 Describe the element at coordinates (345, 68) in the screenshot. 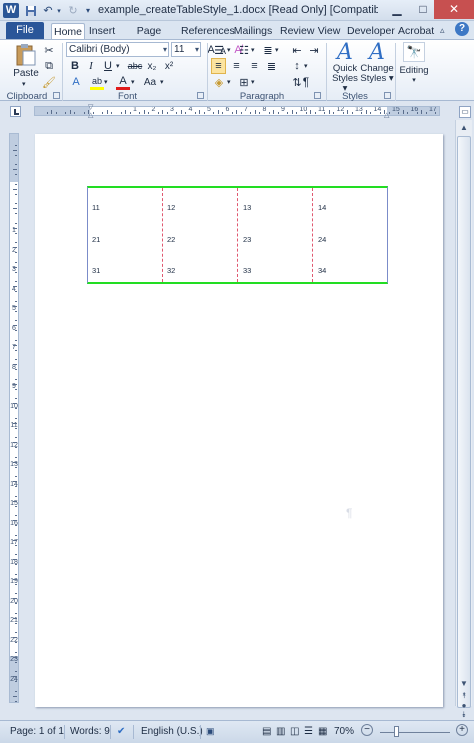

I see `quick-styles-button: A Quick Styles ▾` at that location.